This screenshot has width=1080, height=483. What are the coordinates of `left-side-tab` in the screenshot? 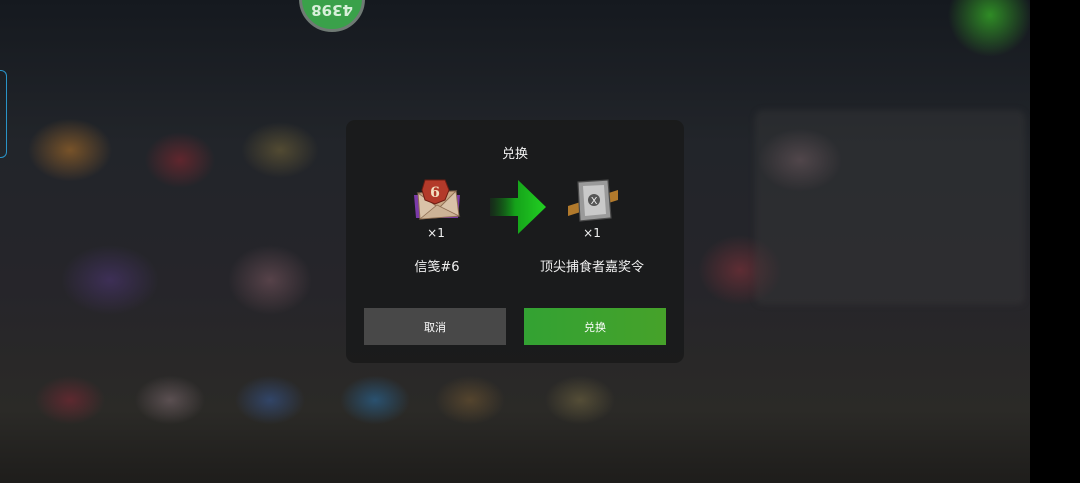 It's located at (3, 114).